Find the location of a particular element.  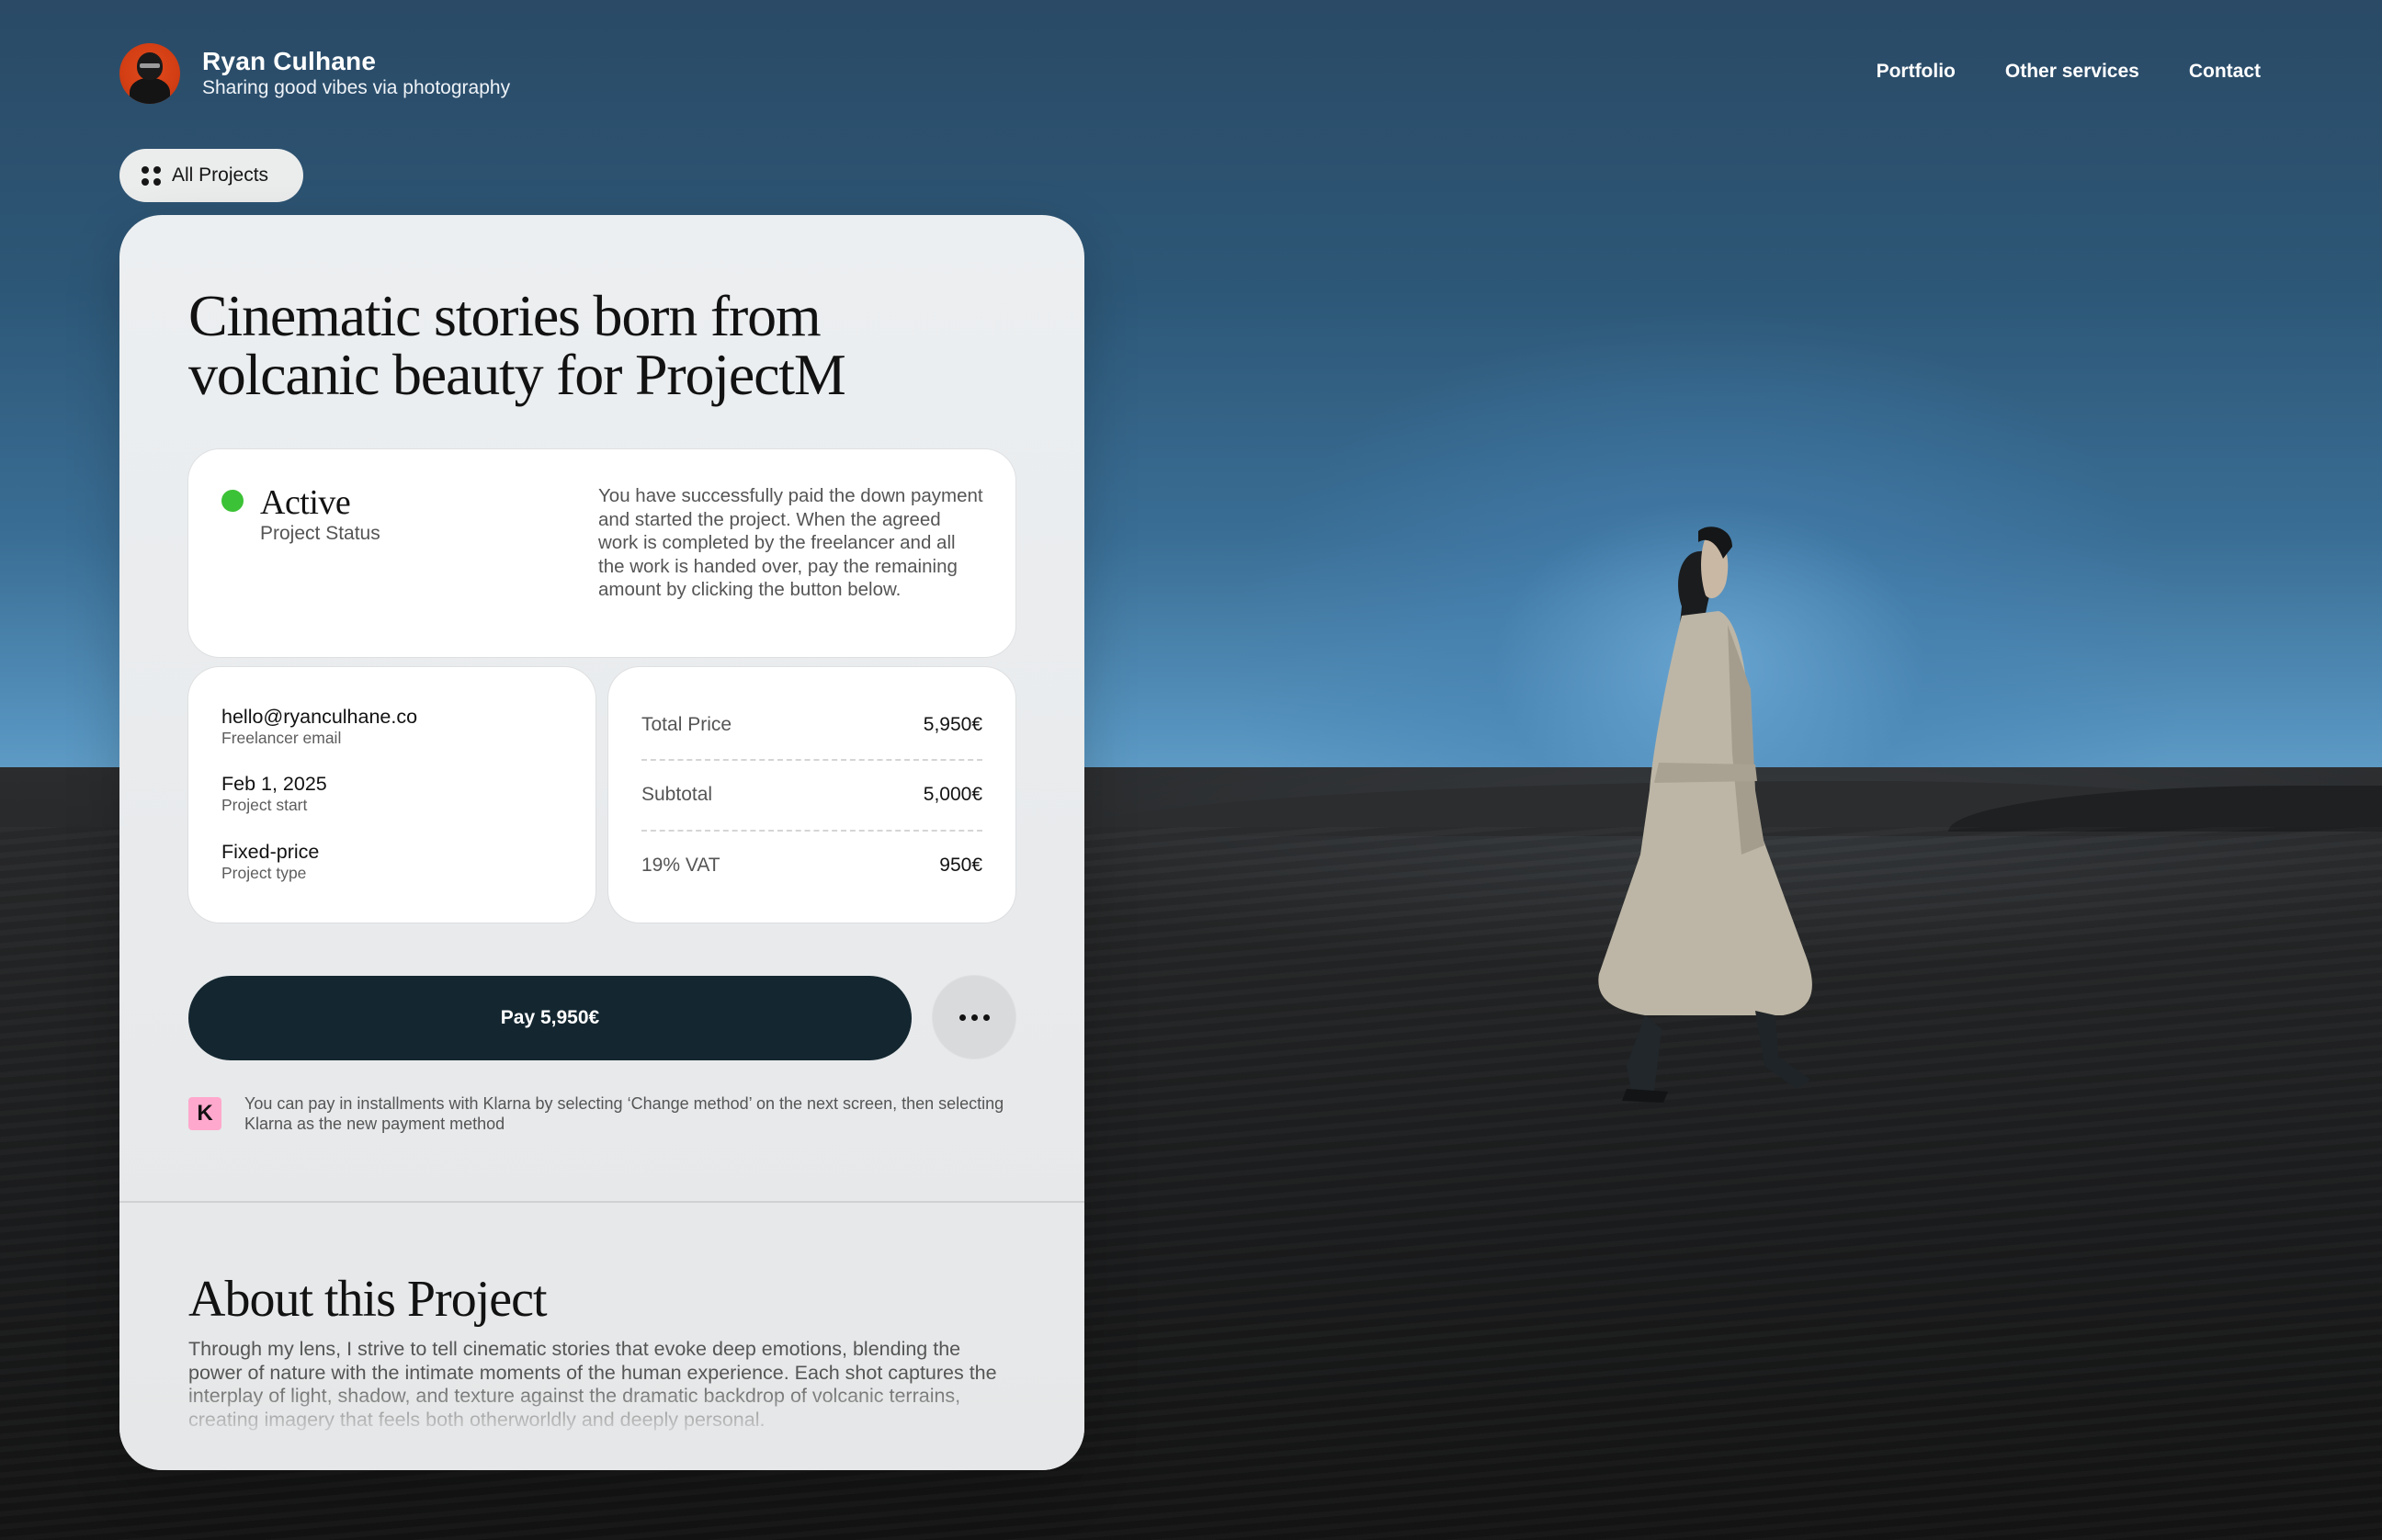

status-indicator is located at coordinates (233, 501).